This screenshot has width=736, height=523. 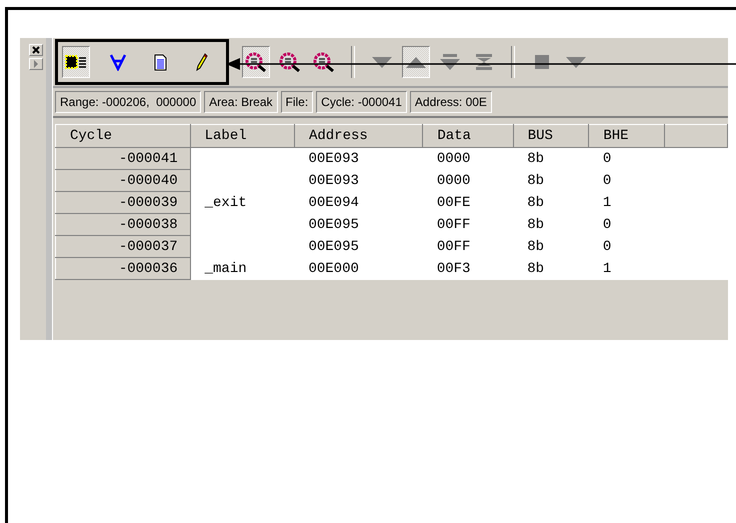 I want to click on row-header: -000038, so click(x=123, y=225).